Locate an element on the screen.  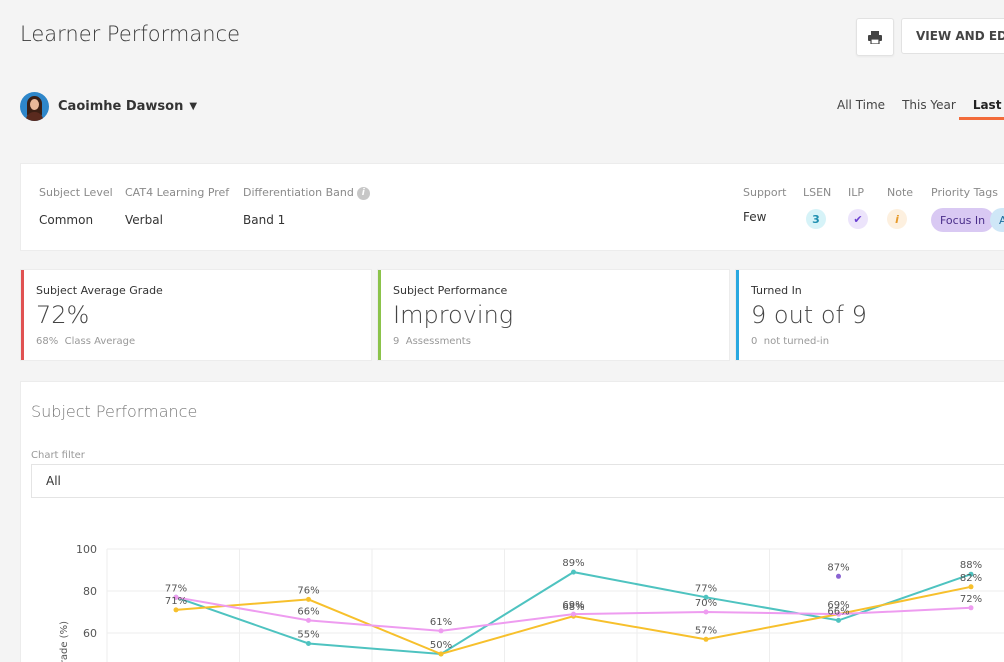
stat-value: 9 out of 9 is located at coordinates (809, 315).